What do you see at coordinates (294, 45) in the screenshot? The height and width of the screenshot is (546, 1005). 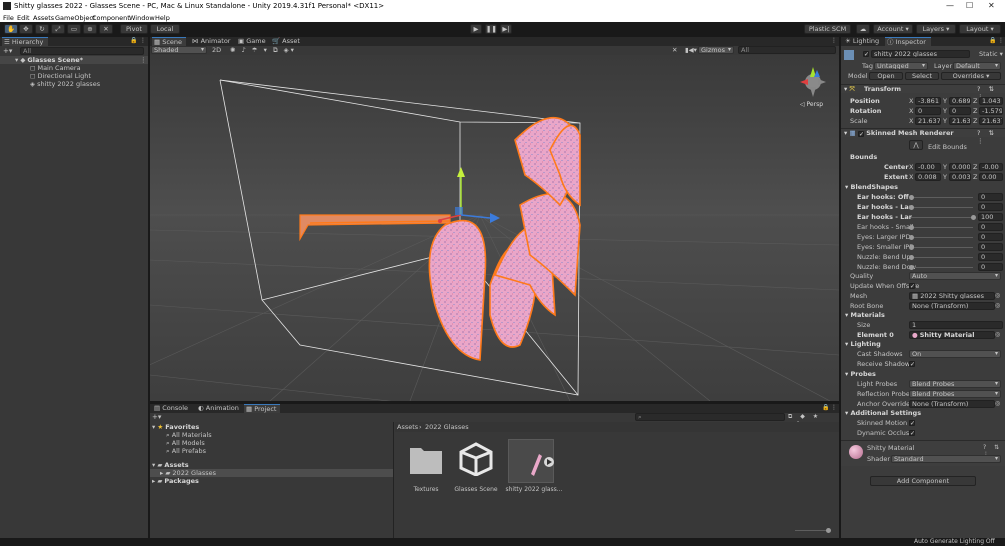 I see `tab-asset-store: 🛒 Asset Store` at bounding box center [294, 45].